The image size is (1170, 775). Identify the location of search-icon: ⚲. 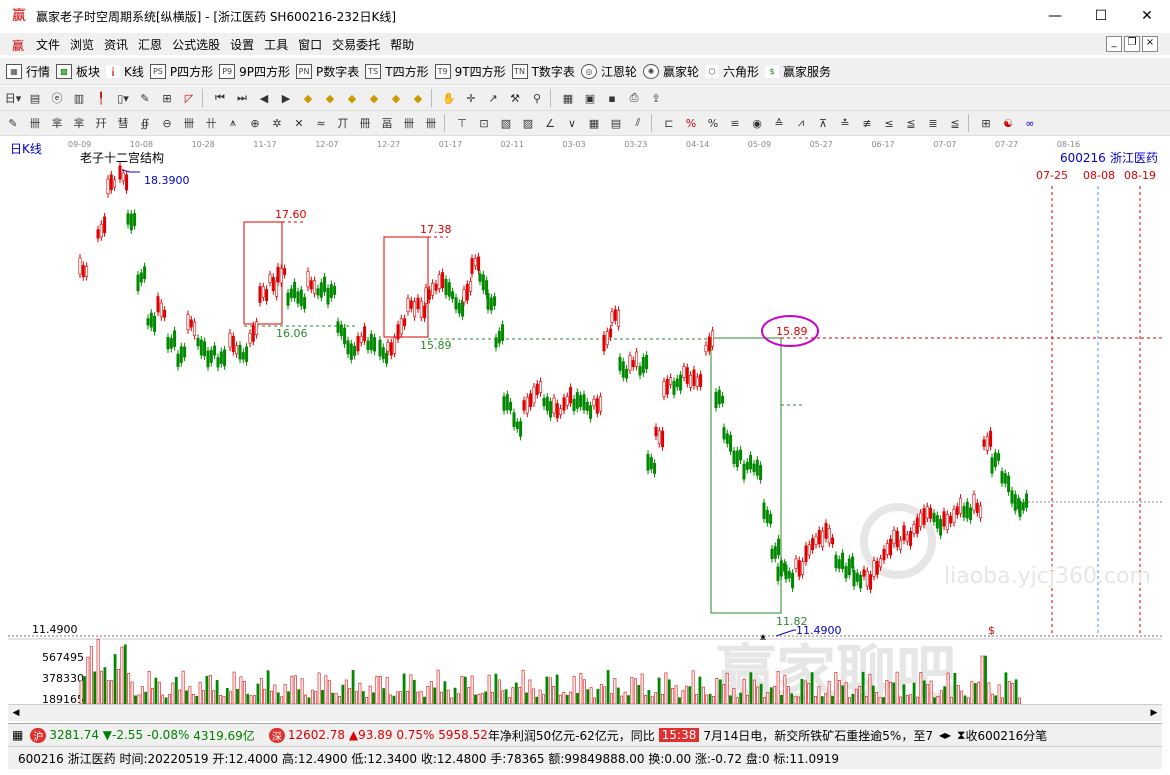
(537, 98).